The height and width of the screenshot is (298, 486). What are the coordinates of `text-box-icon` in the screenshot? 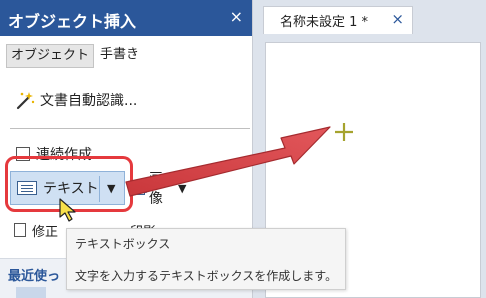 It's located at (27, 188).